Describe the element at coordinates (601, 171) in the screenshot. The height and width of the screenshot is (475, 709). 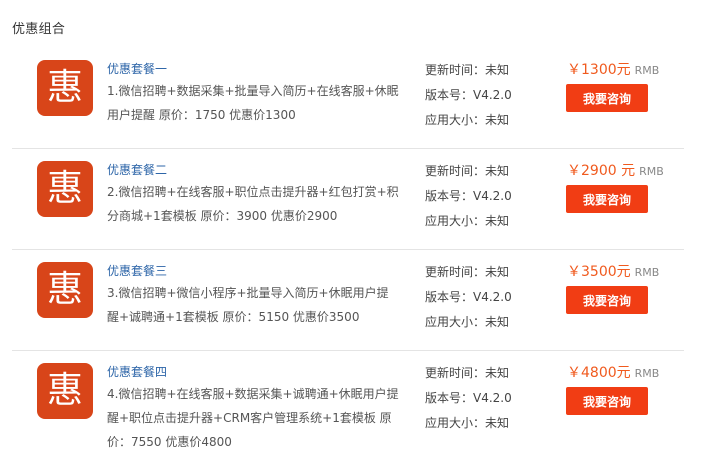
I see `price-amount: ￥2900 元` at that location.